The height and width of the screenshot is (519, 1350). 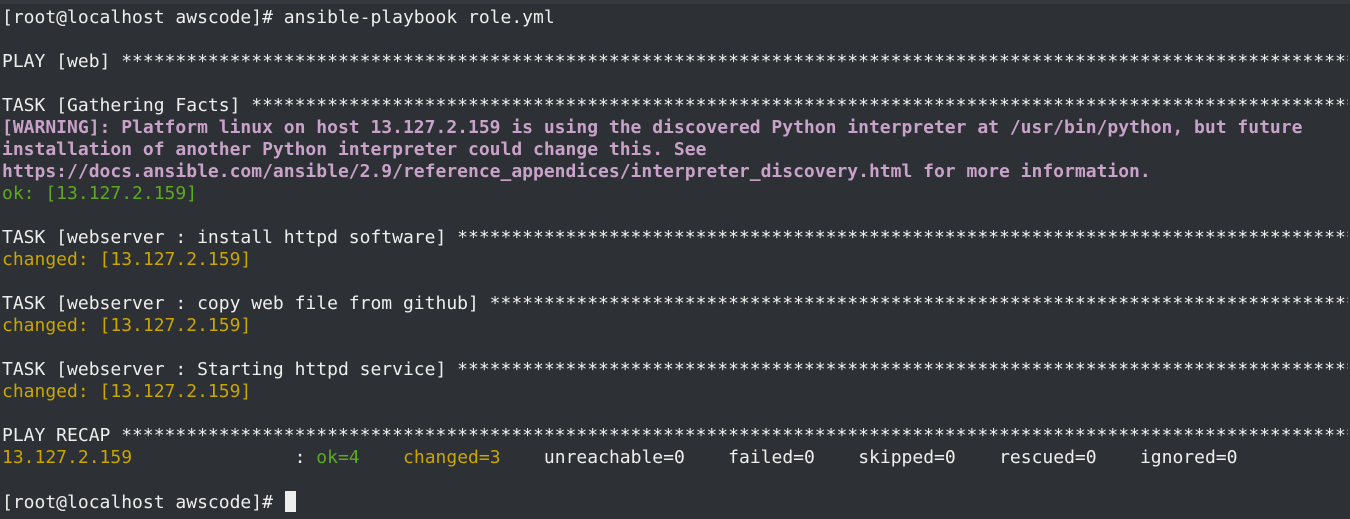 What do you see at coordinates (143, 17) in the screenshot?
I see `command-prompt: [root@localhost awscode]#` at bounding box center [143, 17].